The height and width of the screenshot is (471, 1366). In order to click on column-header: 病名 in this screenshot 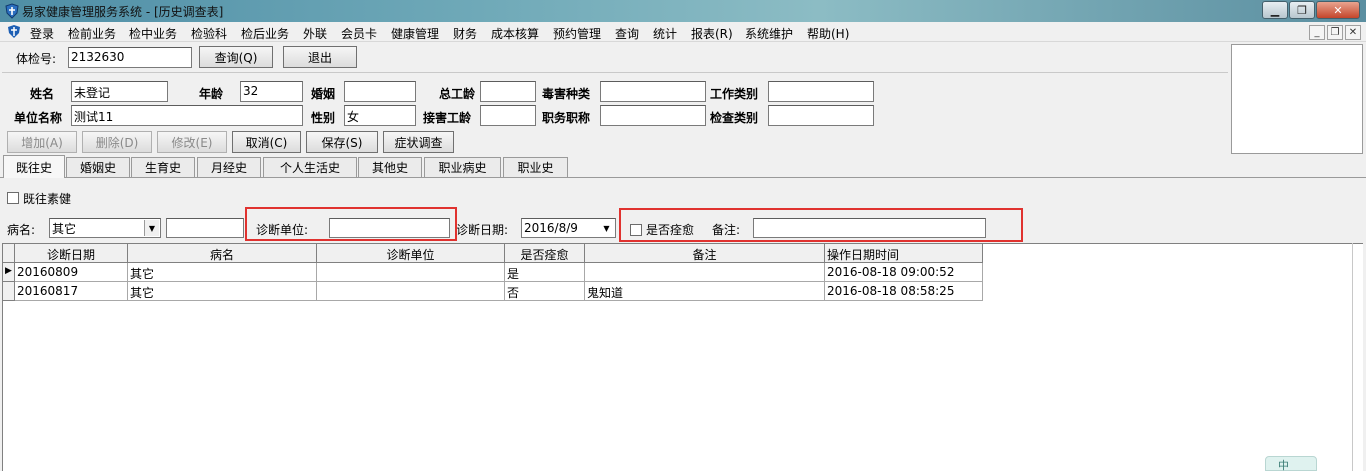, I will do `click(222, 253)`.